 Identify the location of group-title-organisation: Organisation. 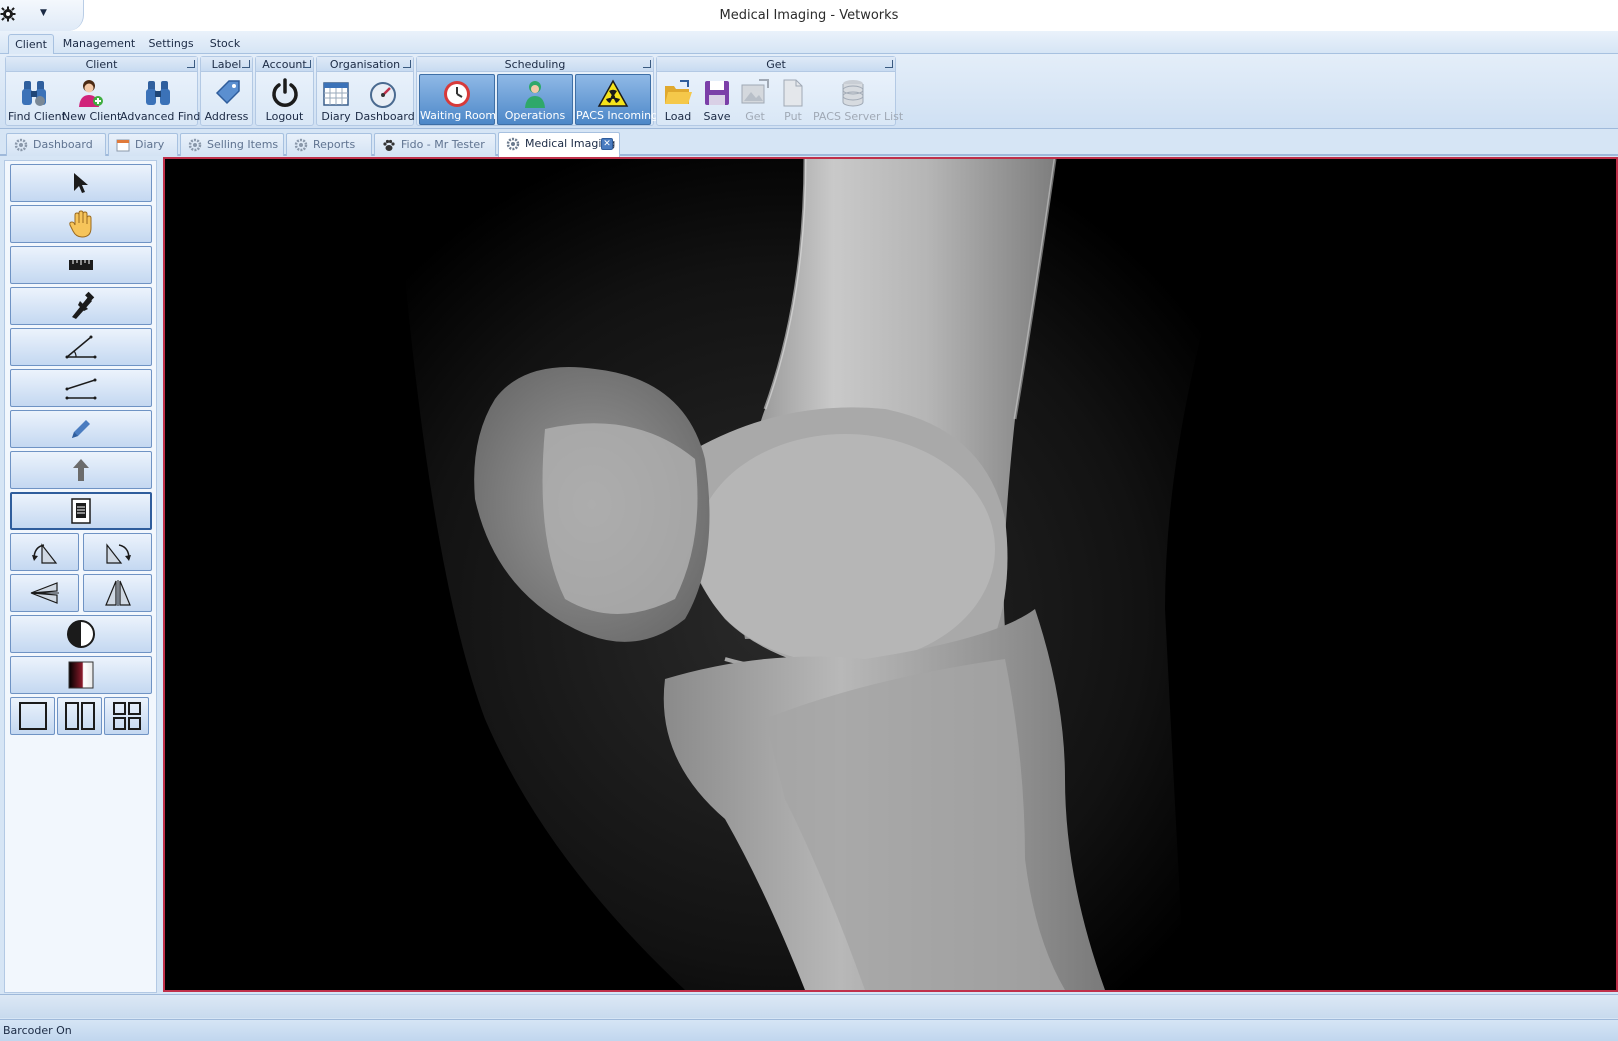
(365, 64).